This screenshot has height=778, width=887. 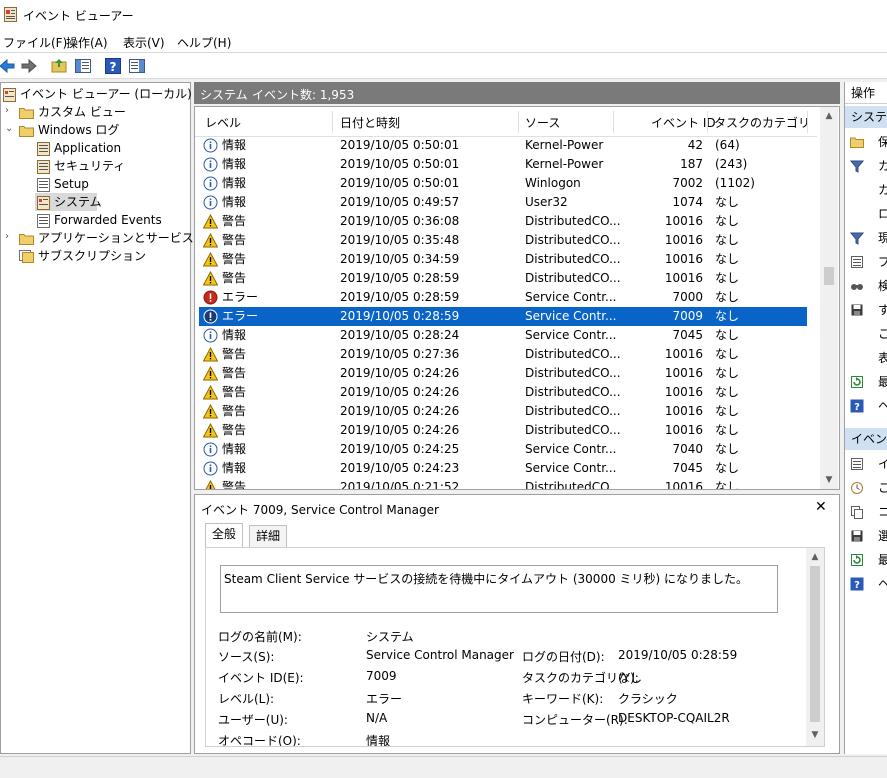 I want to click on tree-root: イベント ビューアー (ローカル), so click(x=97, y=94).